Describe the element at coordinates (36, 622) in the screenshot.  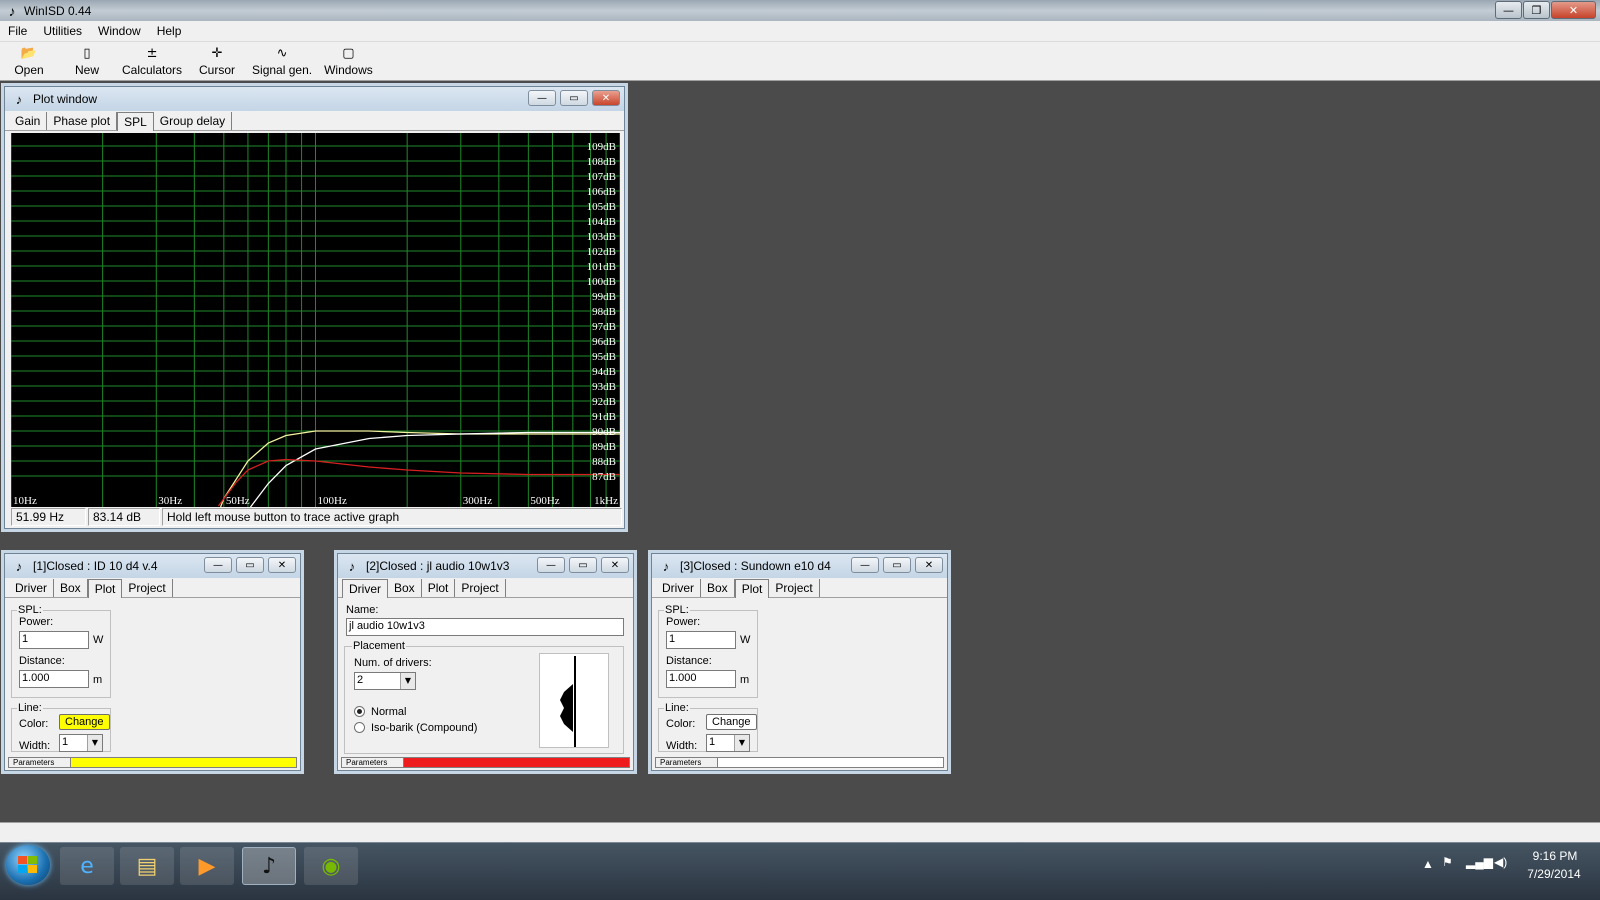
I see `power-label: Power:` at that location.